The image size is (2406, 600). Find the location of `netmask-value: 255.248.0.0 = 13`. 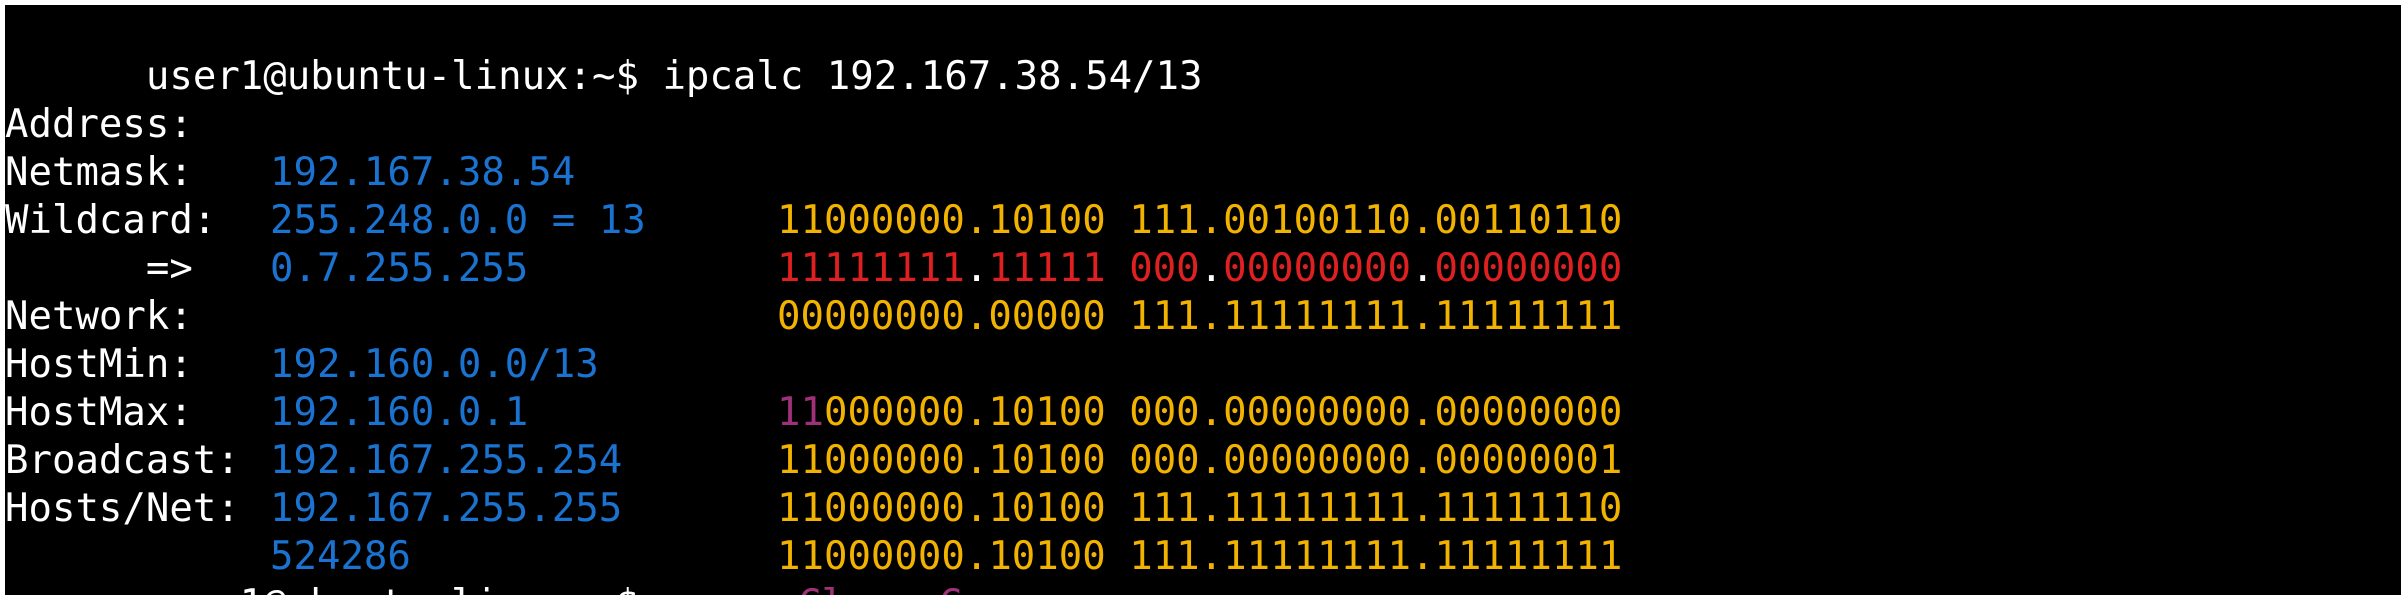

netmask-value: 255.248.0.0 = 13 is located at coordinates (458, 220).